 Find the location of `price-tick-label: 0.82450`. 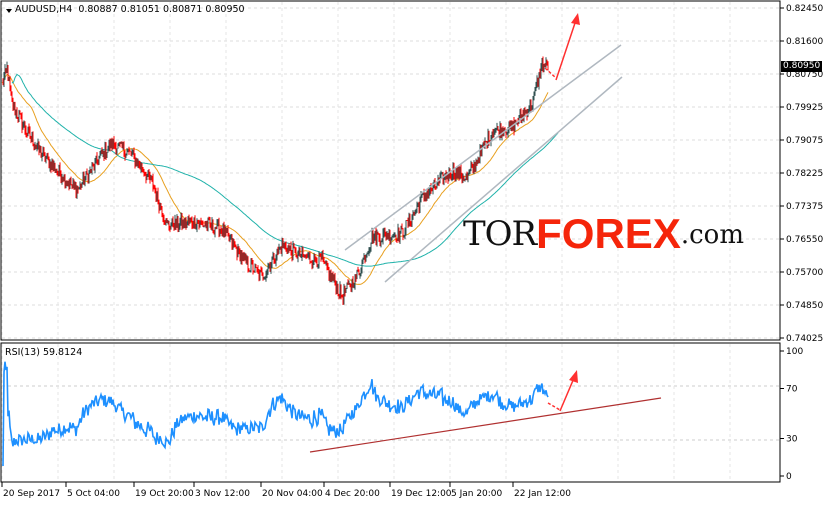

price-tick-label: 0.82450 is located at coordinates (804, 9).